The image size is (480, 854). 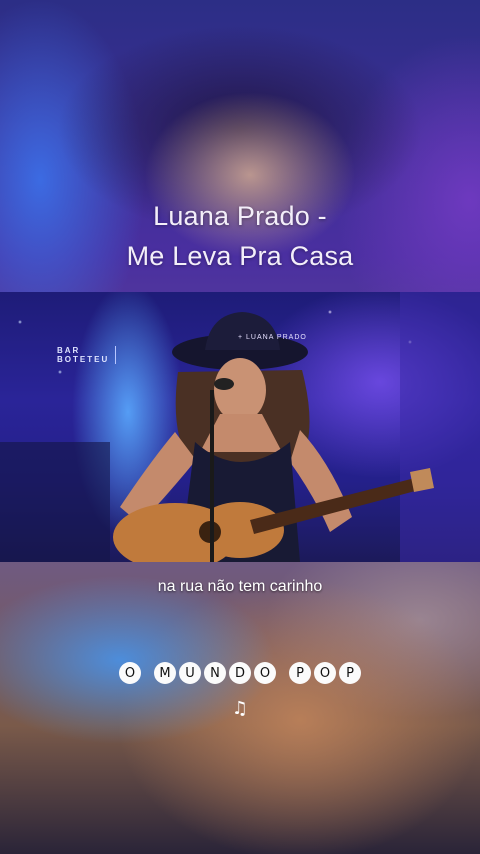 I want to click on music-note-icon: ♫, so click(x=240, y=708).